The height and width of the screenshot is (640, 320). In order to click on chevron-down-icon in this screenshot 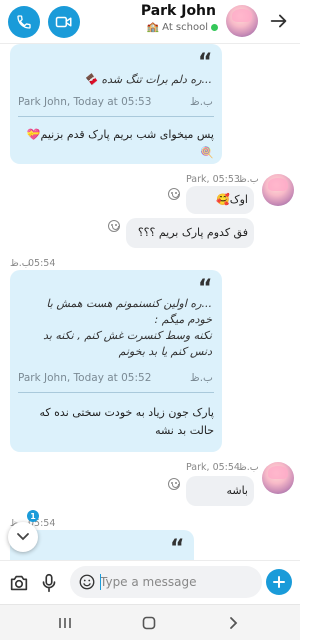, I will do `click(23, 537)`.